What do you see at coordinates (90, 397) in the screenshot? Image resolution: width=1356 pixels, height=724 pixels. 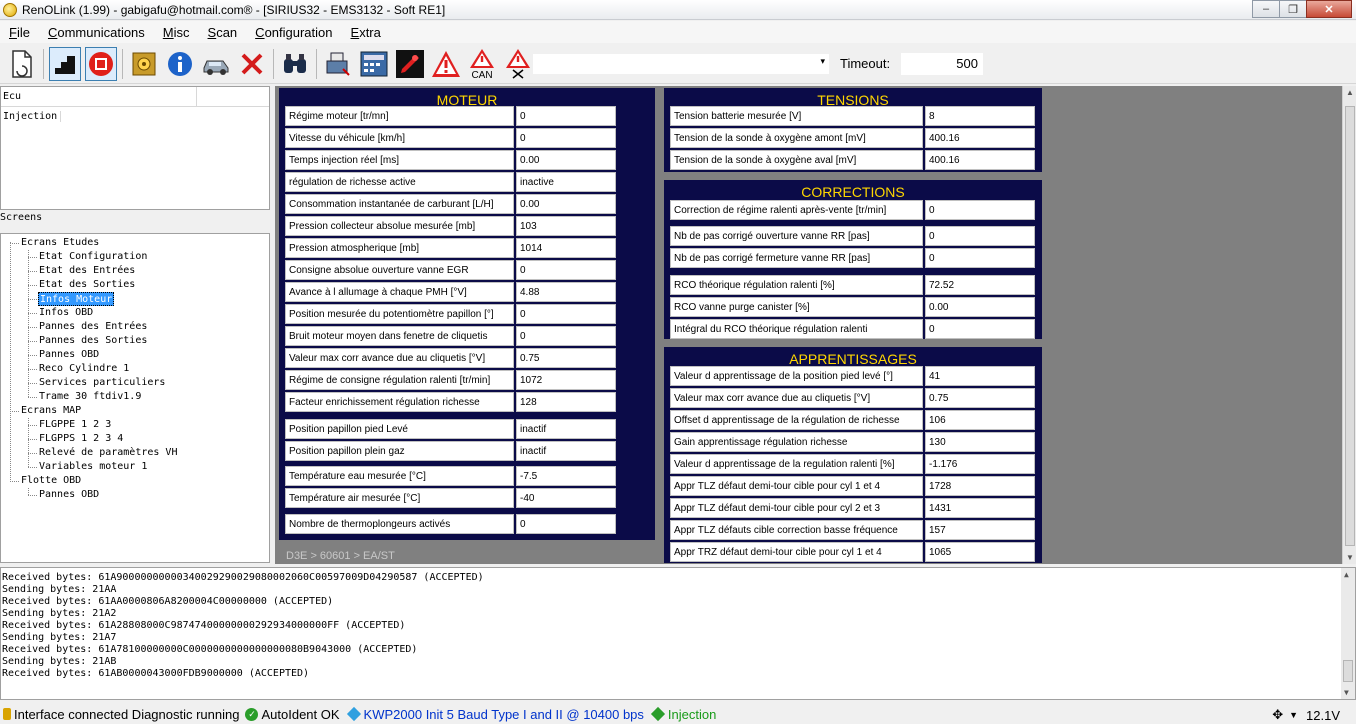 I see `tree-item: Trame 30 ftdiv1.9` at bounding box center [90, 397].